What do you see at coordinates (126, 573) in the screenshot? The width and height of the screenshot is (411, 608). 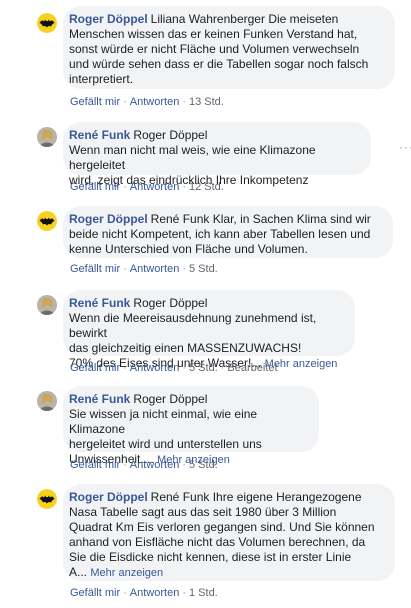 I see `show-more-link: Mehr anzeigen` at bounding box center [126, 573].